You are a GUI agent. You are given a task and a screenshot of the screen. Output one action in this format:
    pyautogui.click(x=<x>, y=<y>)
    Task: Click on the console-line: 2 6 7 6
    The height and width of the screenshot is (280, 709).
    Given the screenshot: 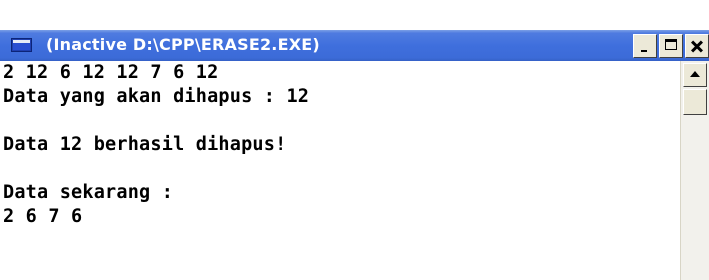 What is the action you would take?
    pyautogui.click(x=43, y=216)
    